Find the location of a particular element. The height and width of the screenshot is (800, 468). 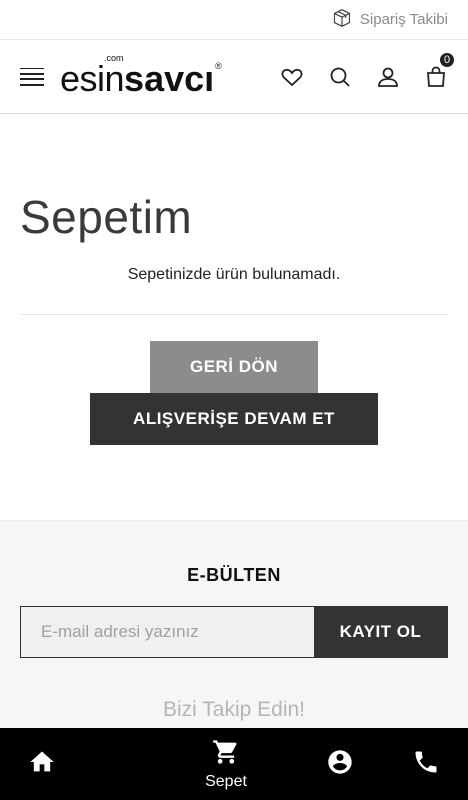

order-tracking-link: Sipariş Takibi is located at coordinates (390, 20).